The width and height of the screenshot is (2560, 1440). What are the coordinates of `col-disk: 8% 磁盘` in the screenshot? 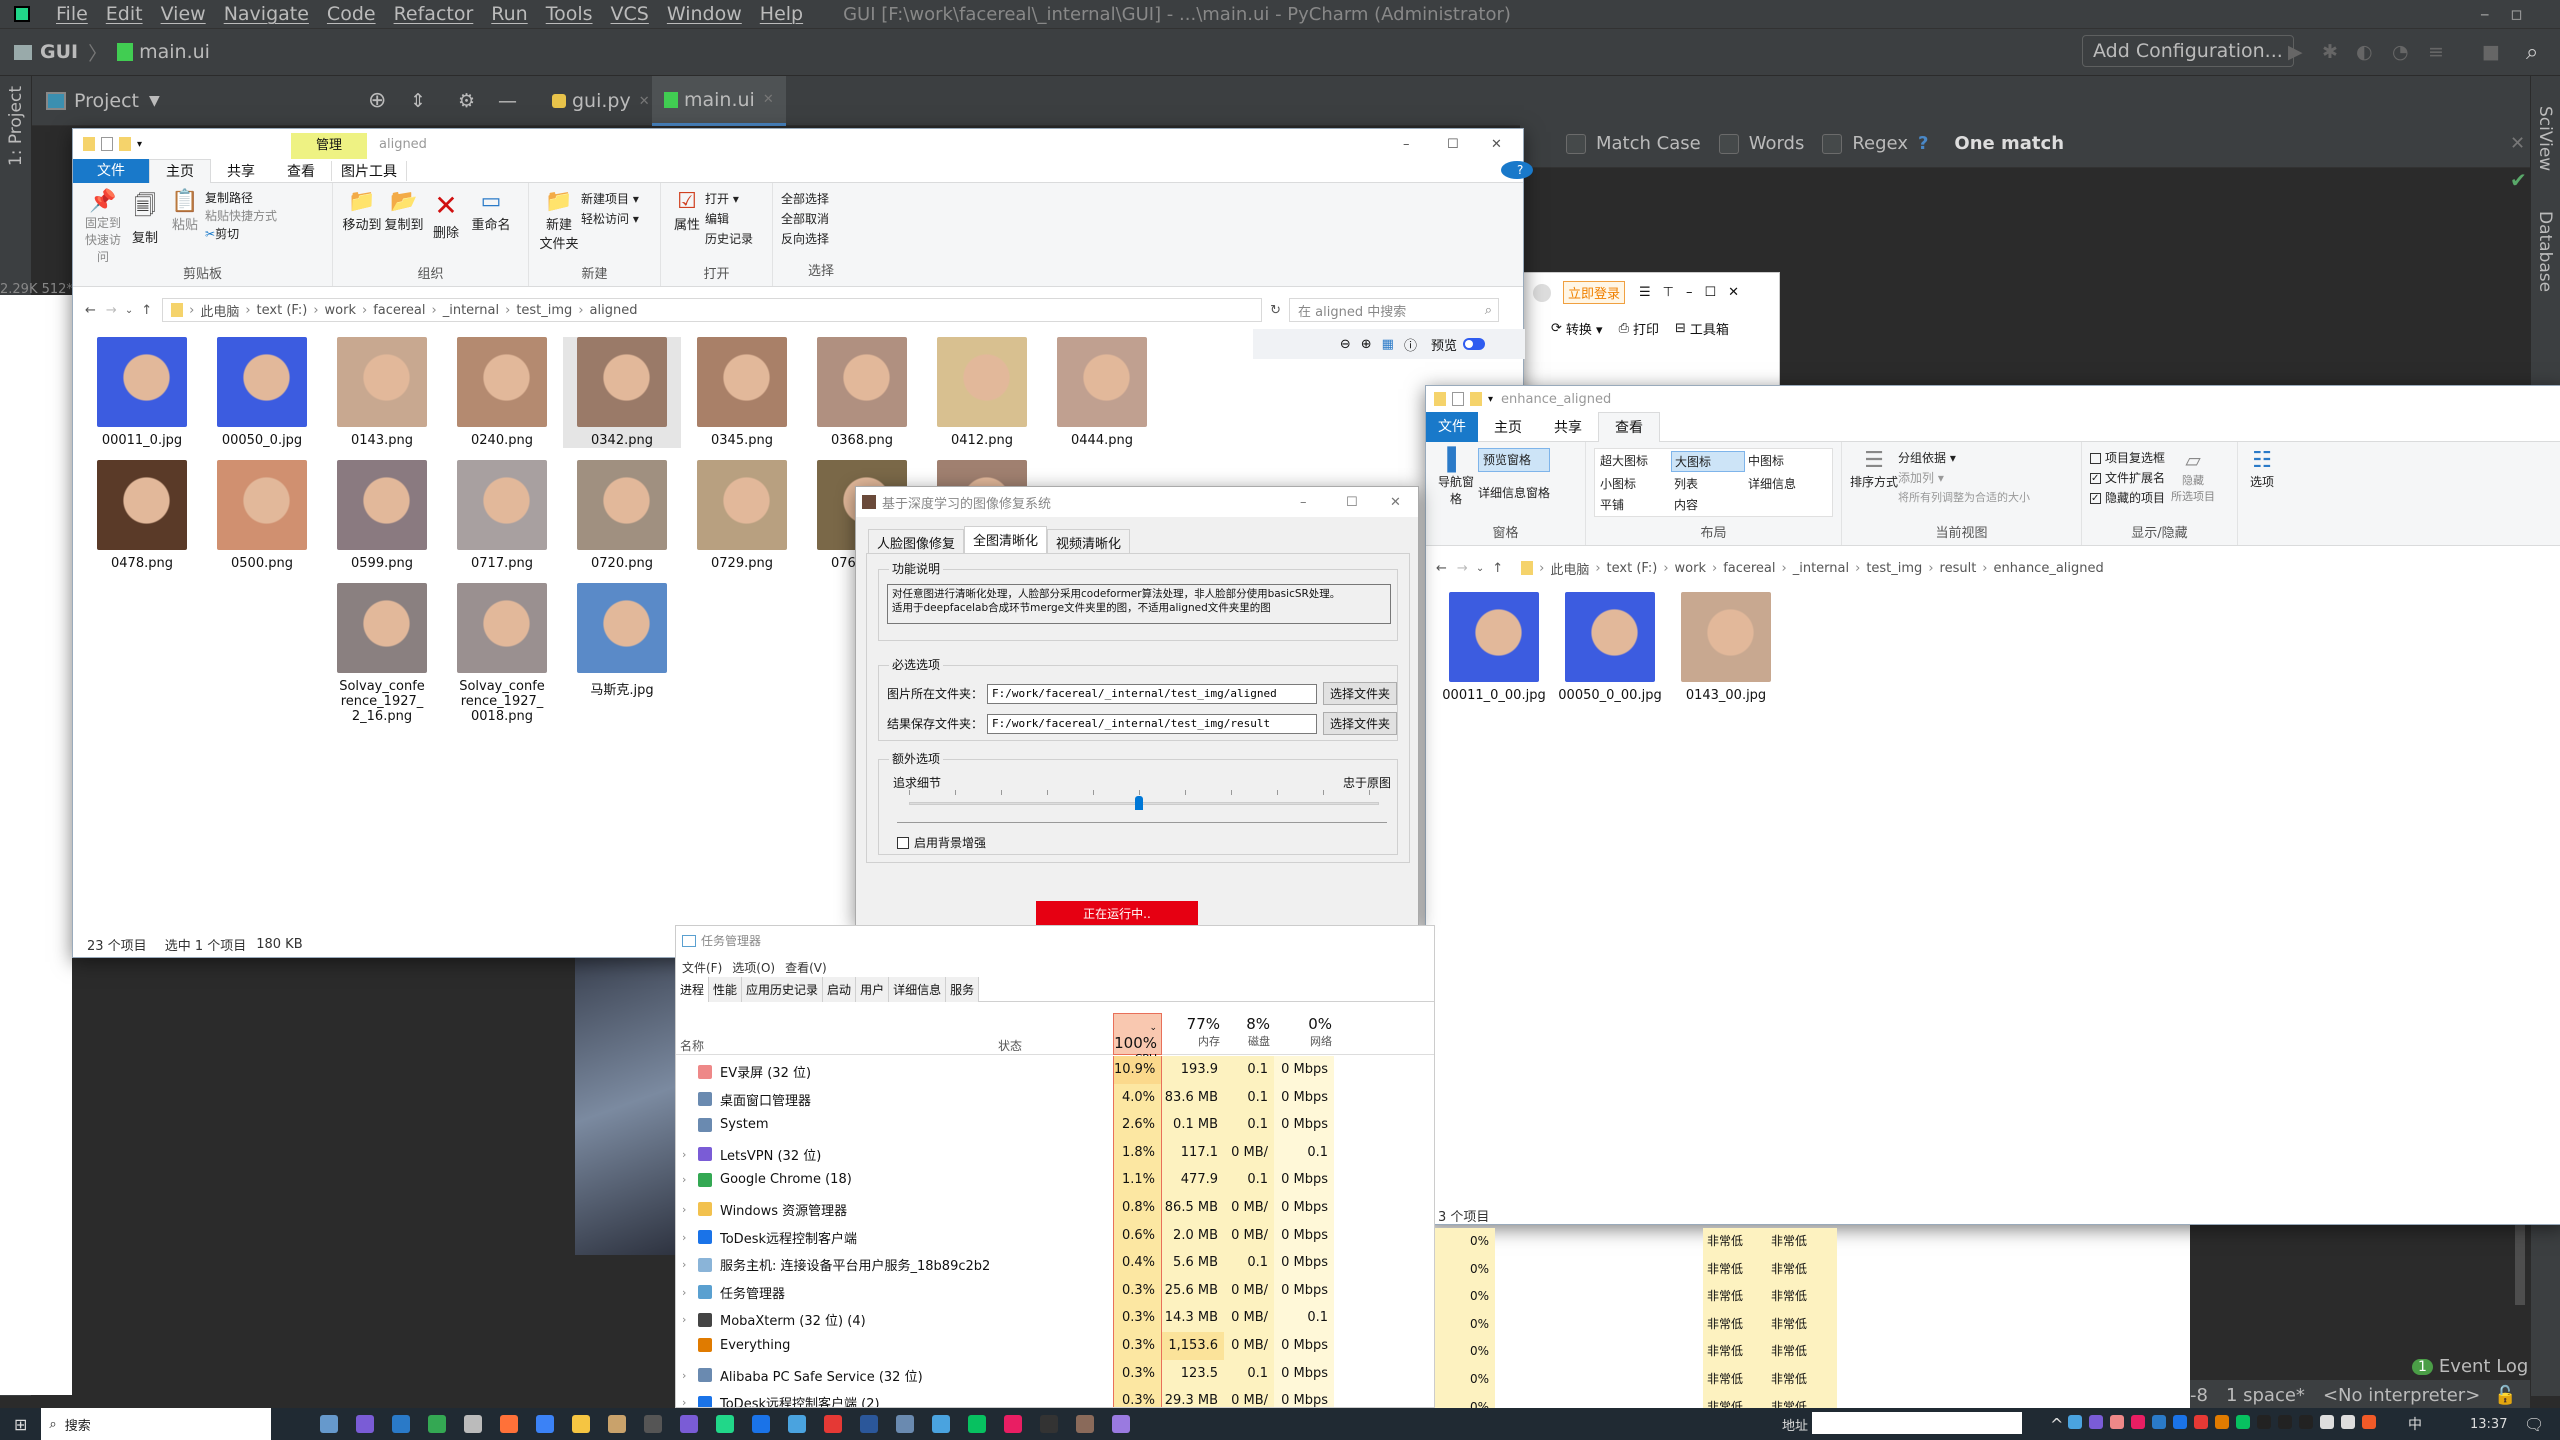 It's located at (1249, 1031).